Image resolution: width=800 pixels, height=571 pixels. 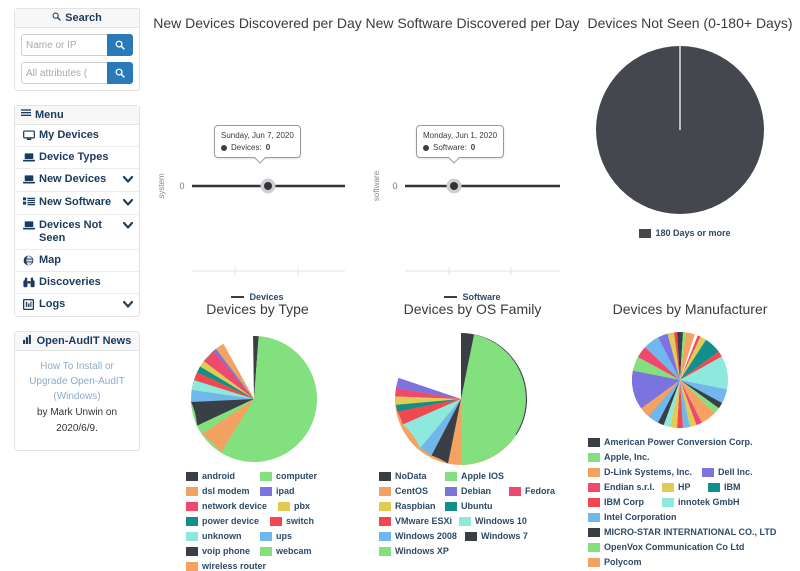 What do you see at coordinates (294, 506) in the screenshot?
I see `legend-item: pbx` at bounding box center [294, 506].